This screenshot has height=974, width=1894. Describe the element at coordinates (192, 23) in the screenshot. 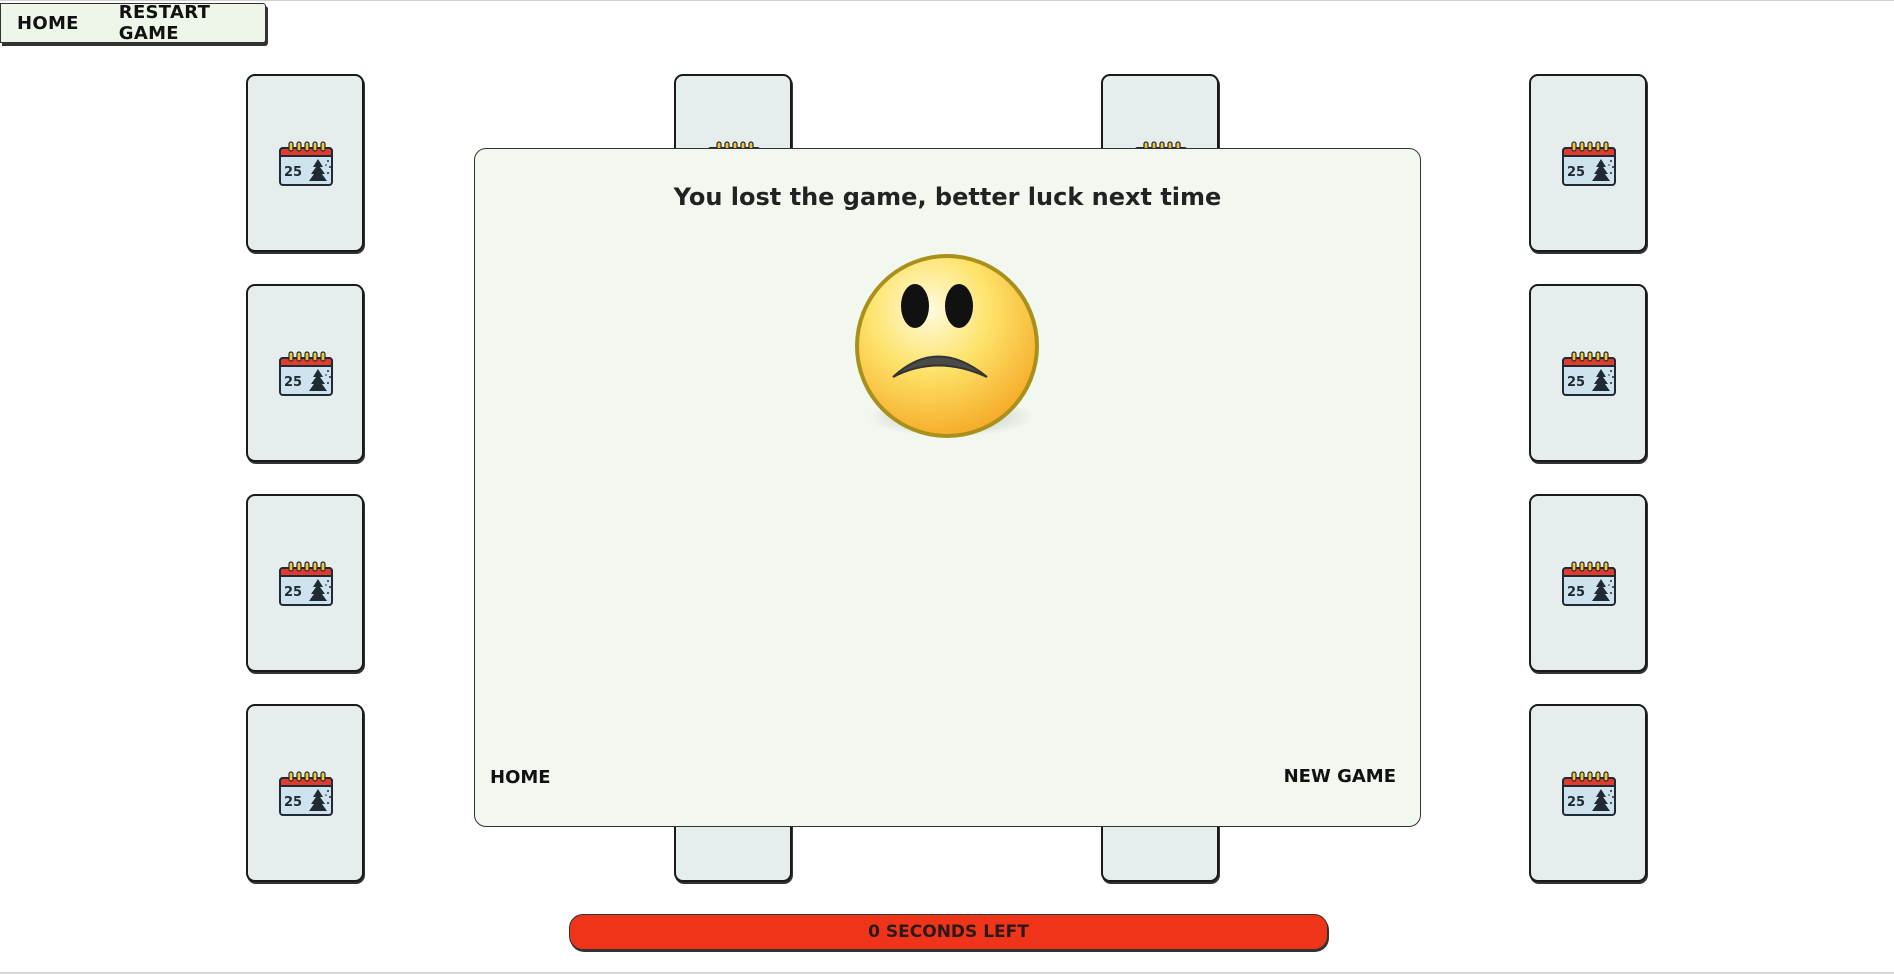

I see `restart-game-button: RESTART GAME` at that location.